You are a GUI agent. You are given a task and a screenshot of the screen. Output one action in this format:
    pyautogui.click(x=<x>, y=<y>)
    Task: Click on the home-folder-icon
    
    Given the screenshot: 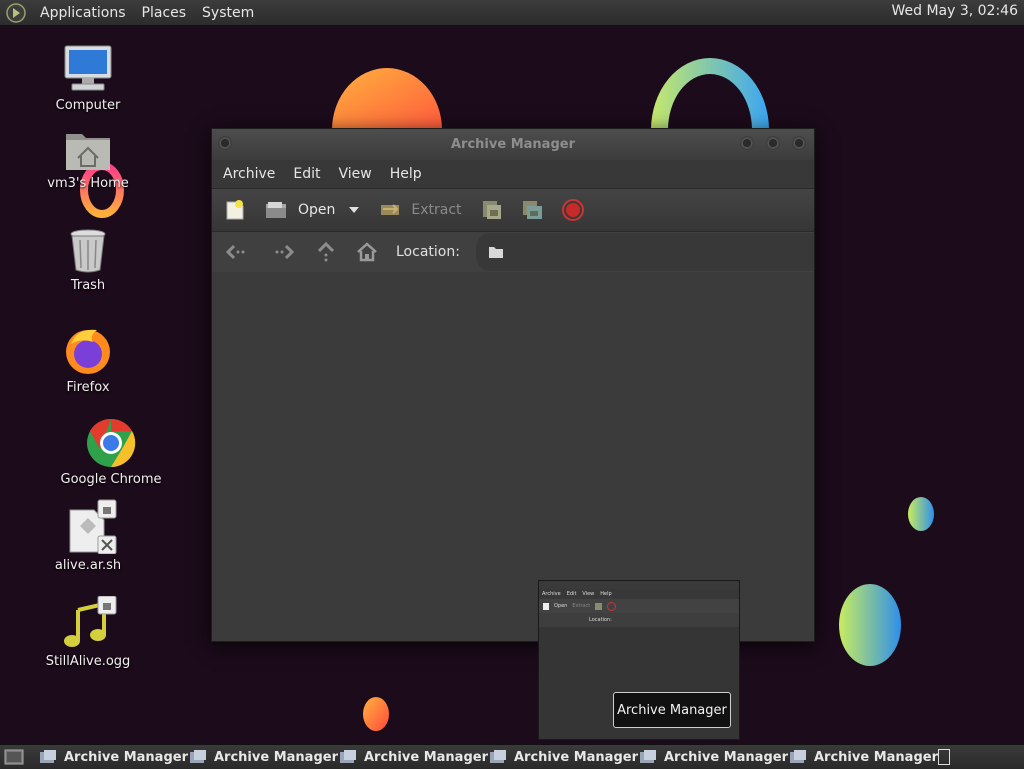 What is the action you would take?
    pyautogui.click(x=88, y=152)
    